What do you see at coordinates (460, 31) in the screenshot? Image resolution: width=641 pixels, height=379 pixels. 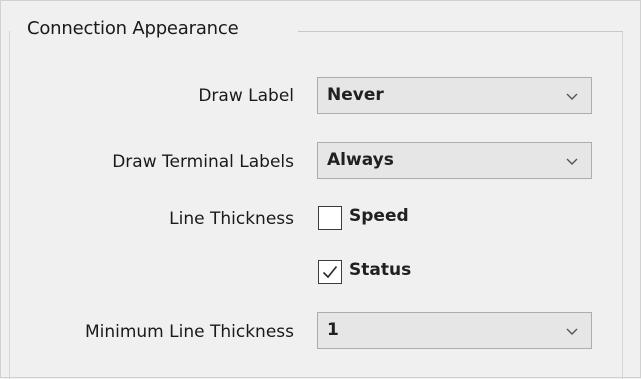 I see `group-divider` at bounding box center [460, 31].